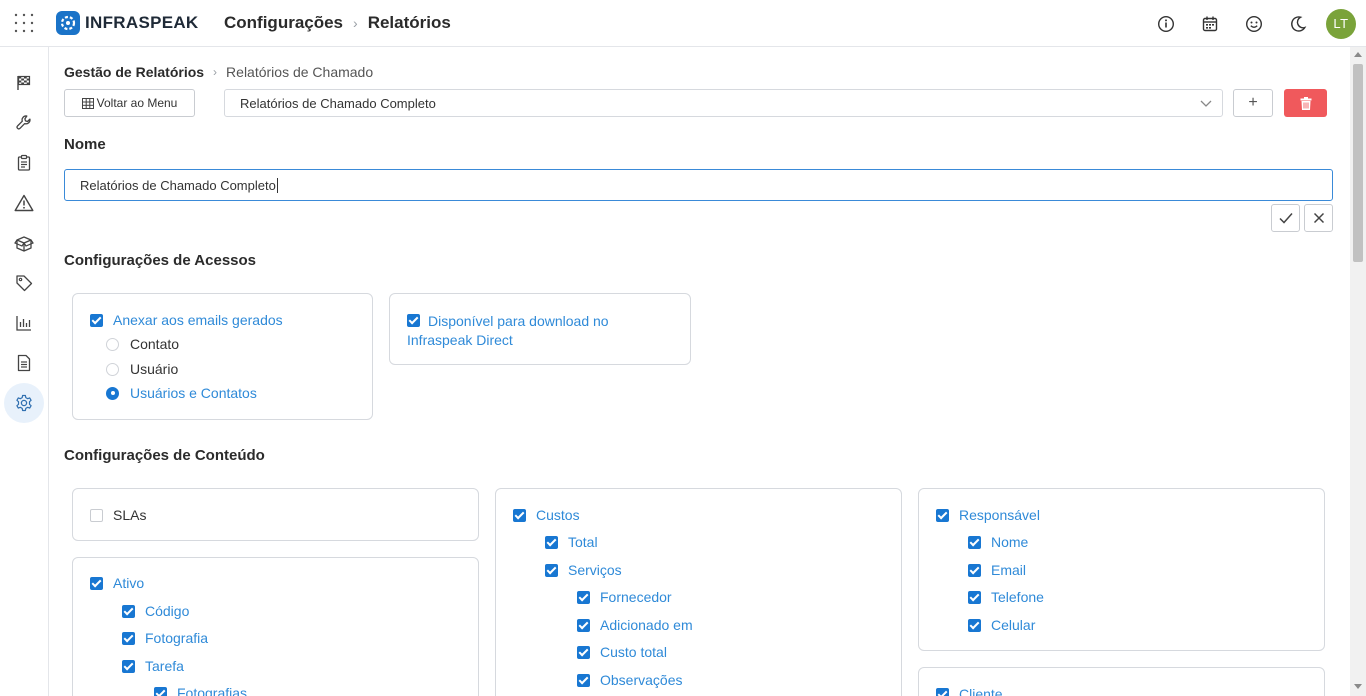 Image resolution: width=1366 pixels, height=696 pixels. I want to click on responsavel-label: Responsável, so click(999, 515).